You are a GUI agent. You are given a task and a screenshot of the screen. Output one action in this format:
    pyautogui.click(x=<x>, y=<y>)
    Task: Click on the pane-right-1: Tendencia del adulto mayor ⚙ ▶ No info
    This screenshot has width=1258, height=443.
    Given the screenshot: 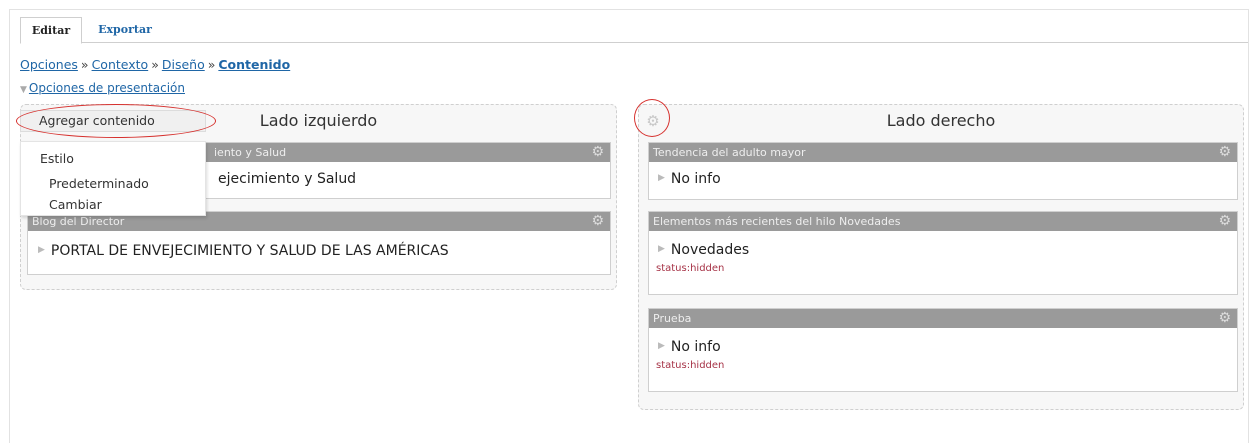 What is the action you would take?
    pyautogui.click(x=943, y=171)
    